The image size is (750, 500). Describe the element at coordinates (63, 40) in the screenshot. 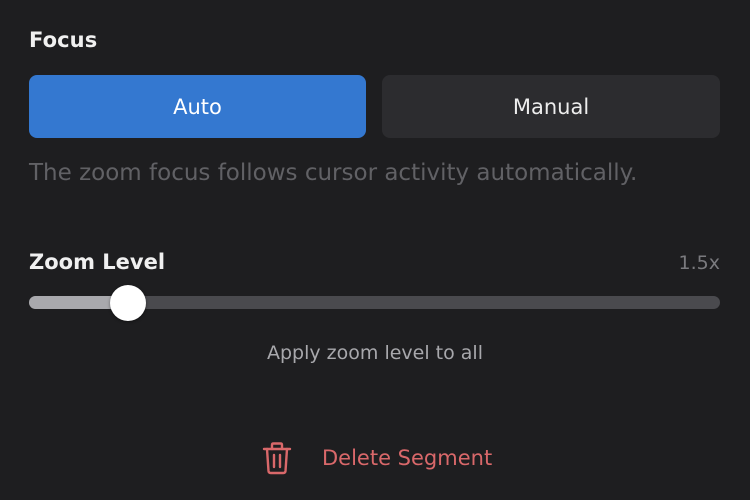

I see `focus-heading: Focus` at that location.